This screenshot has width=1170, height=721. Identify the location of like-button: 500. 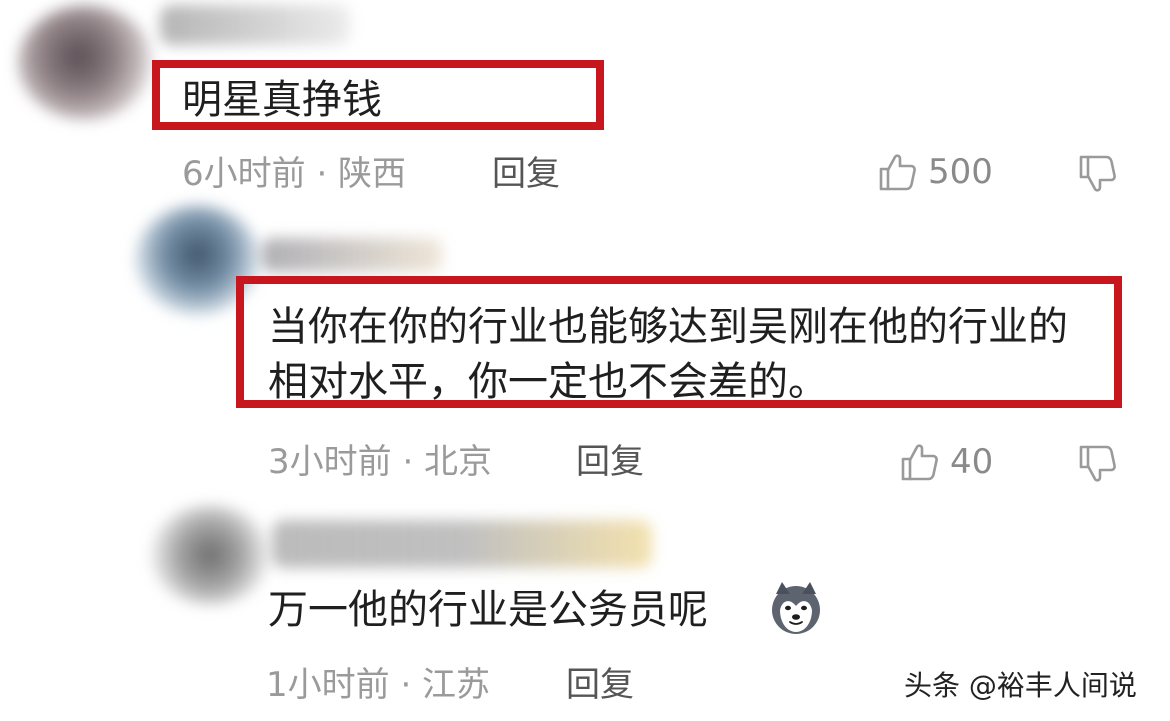
(934, 172).